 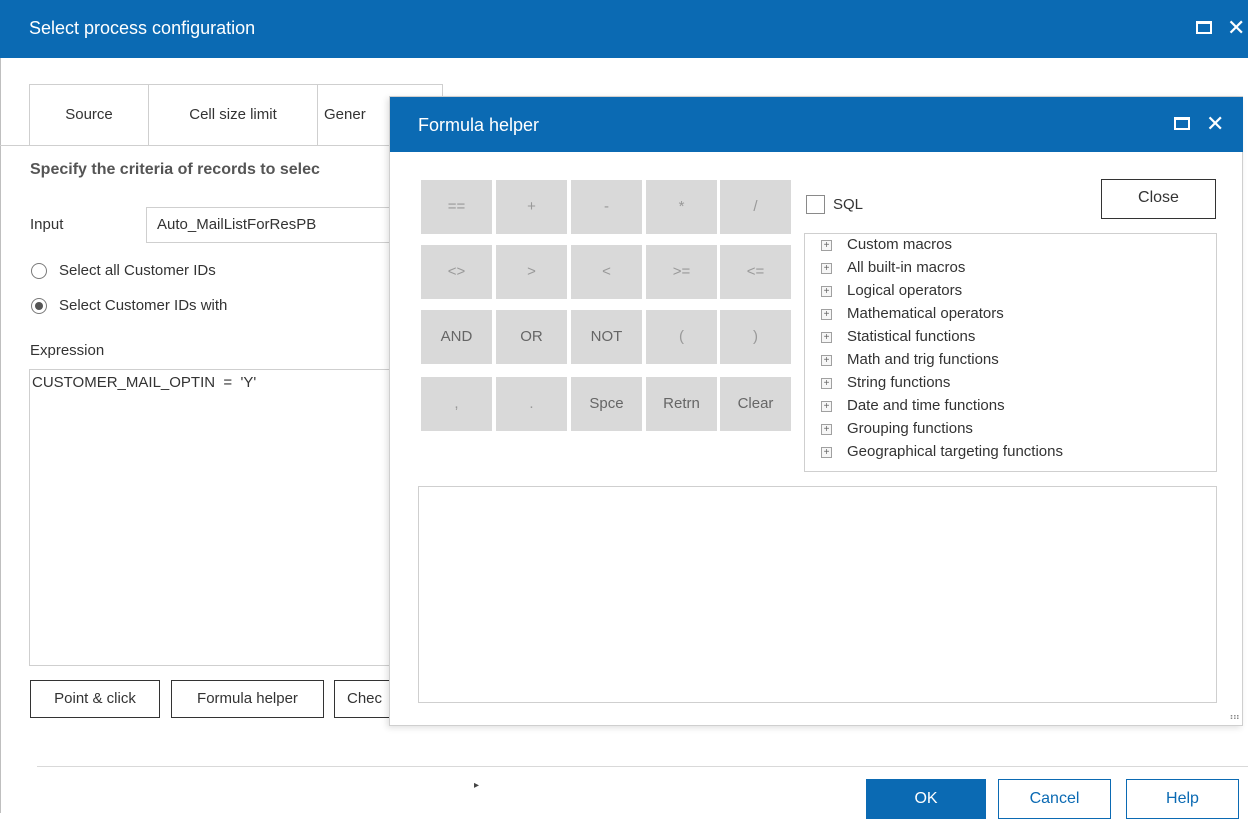 I want to click on tree-item-label: Math and trig functions, so click(x=923, y=359).